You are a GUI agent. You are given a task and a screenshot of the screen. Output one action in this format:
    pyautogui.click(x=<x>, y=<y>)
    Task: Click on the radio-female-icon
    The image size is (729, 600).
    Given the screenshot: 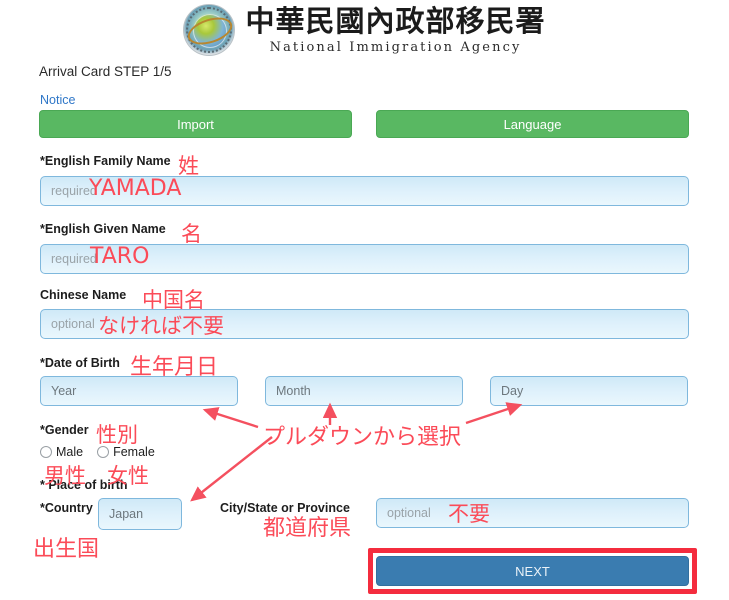 What is the action you would take?
    pyautogui.click(x=103, y=452)
    